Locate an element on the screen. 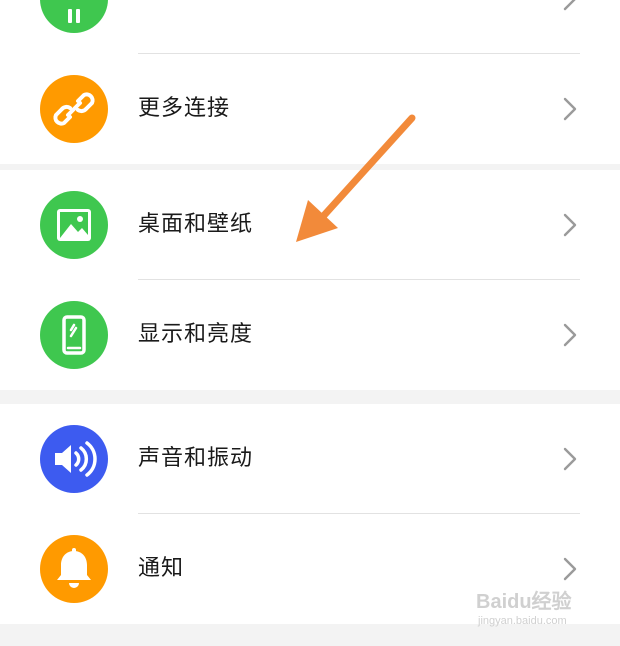  settings-row-label: 通知 is located at coordinates (161, 568).